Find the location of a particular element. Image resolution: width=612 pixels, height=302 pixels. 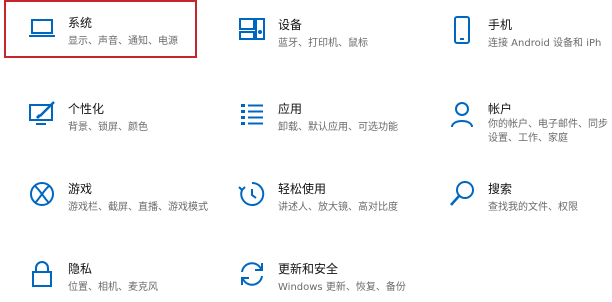

tile-description: 位置、相机、麦克风 is located at coordinates (113, 287).